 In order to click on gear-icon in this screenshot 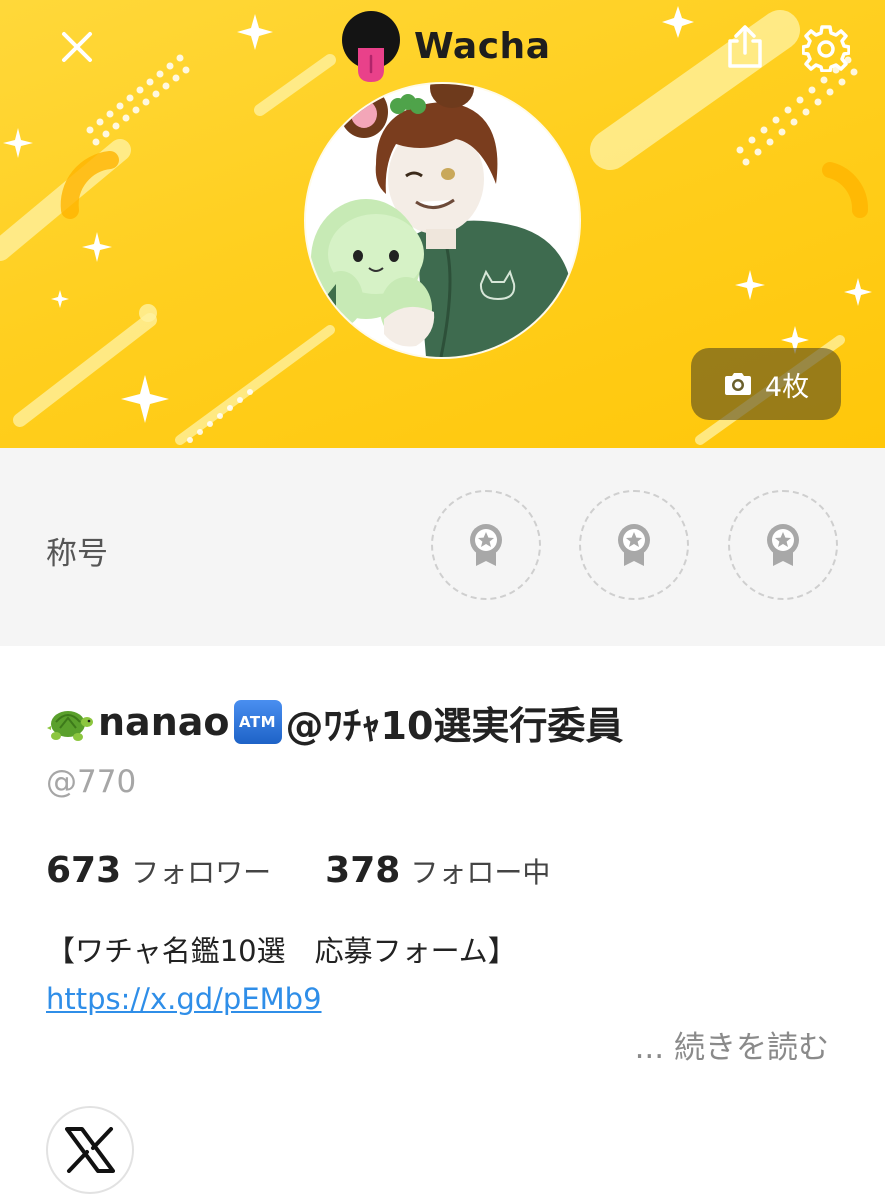, I will do `click(826, 48)`.